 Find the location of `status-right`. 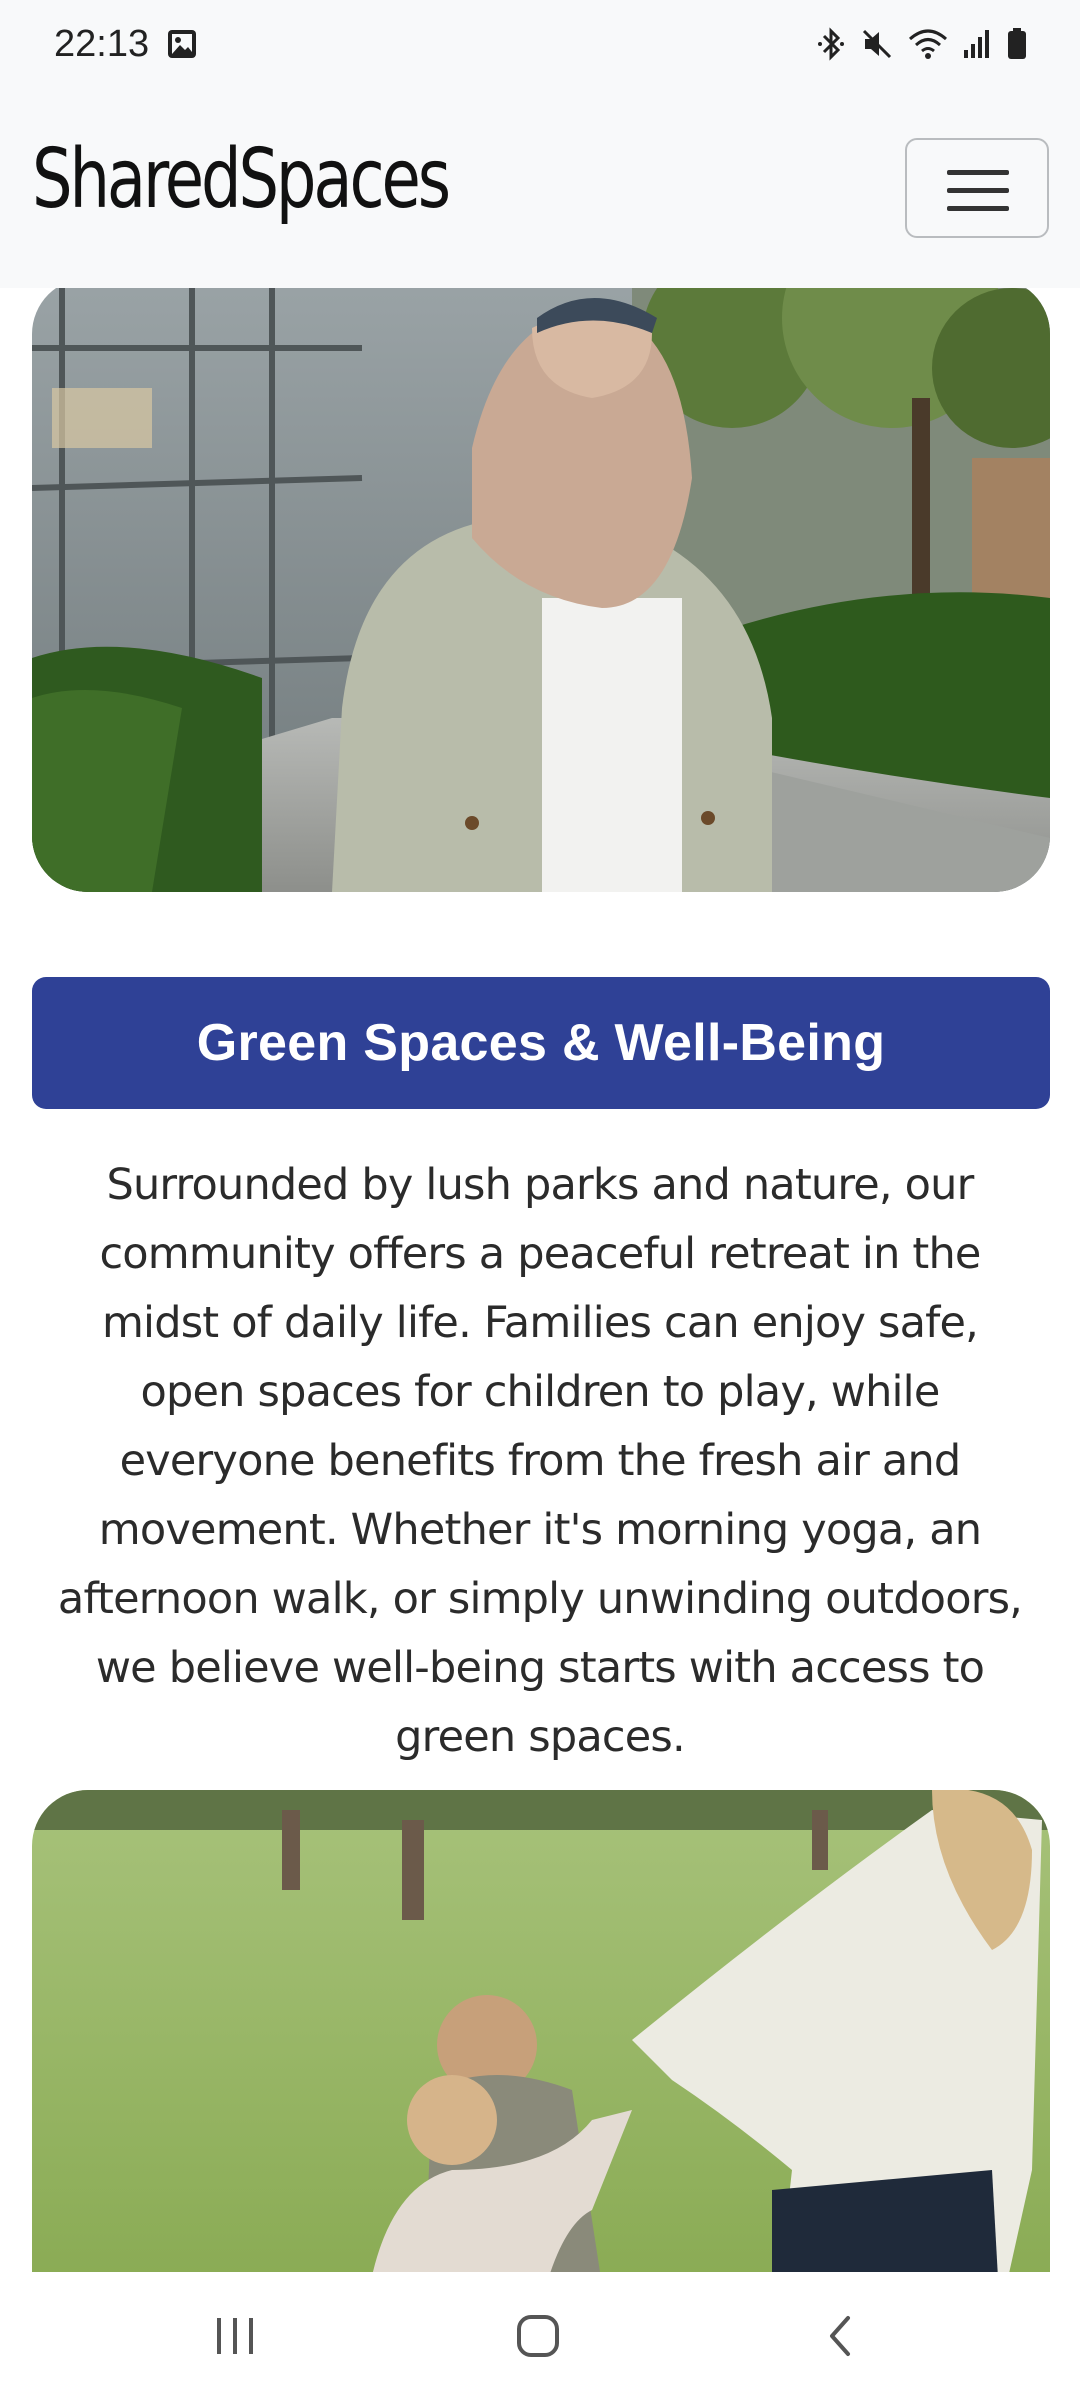

status-right is located at coordinates (922, 44).